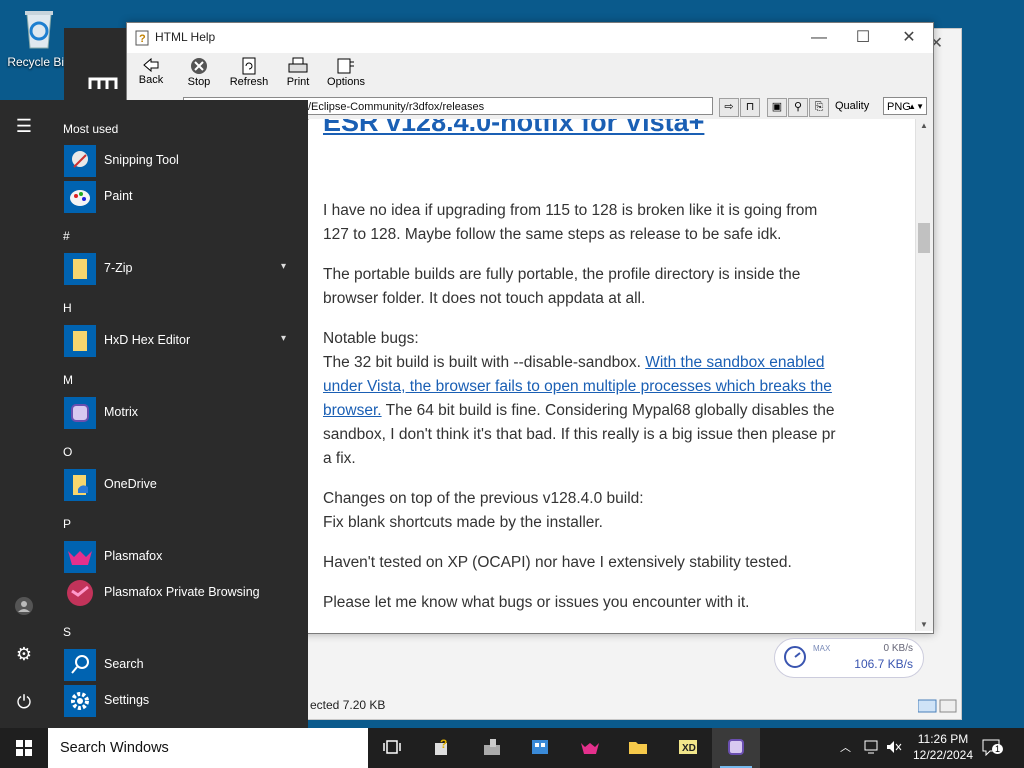 This screenshot has height=768, width=1024. Describe the element at coordinates (729, 107) in the screenshot. I see `go-arrow-icon: ⇨` at that location.